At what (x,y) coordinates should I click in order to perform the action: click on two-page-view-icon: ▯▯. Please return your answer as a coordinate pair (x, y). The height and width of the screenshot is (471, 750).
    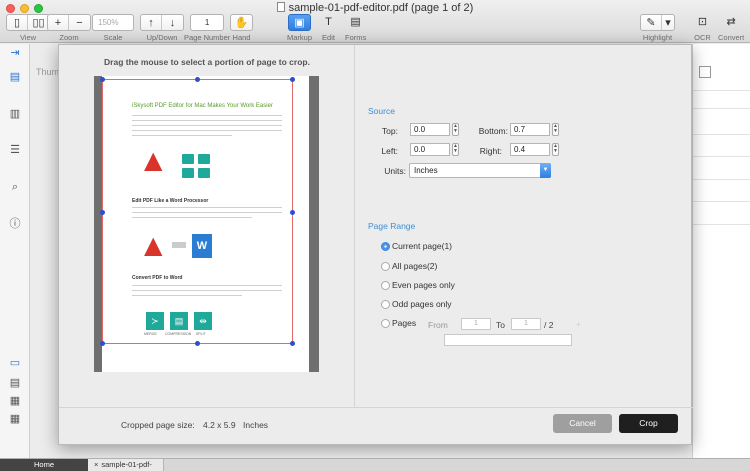
    Looking at the image, I should click on (38, 22).